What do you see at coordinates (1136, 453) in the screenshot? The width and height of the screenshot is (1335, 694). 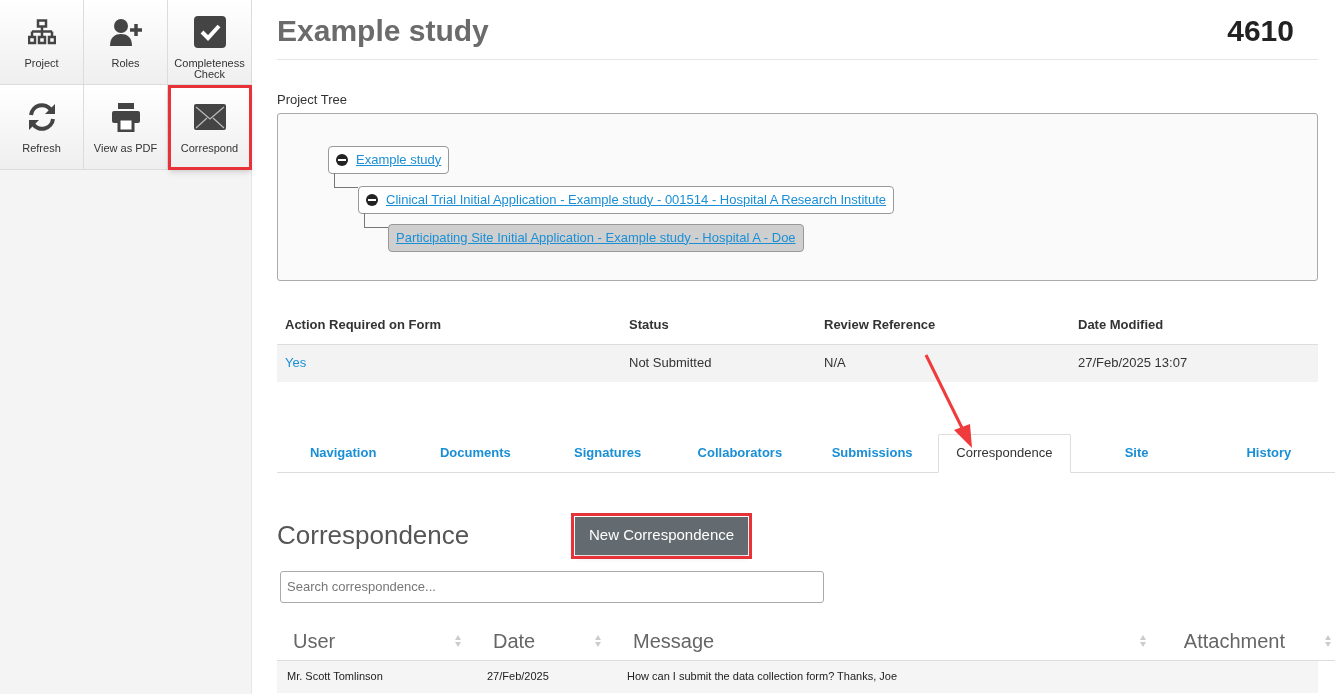 I see `tab: Site` at bounding box center [1136, 453].